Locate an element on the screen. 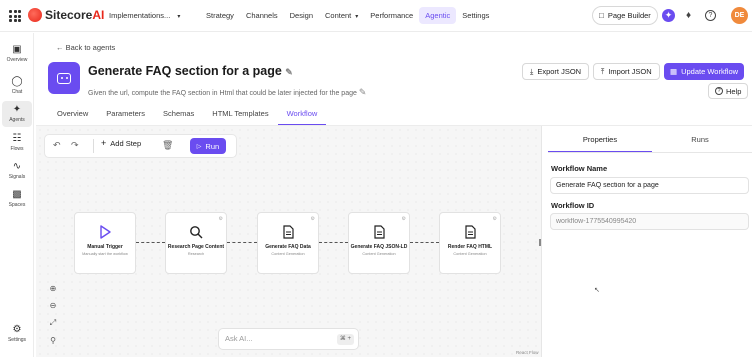  sitecore-logo: Sitecore AI is located at coordinates (66, 15).